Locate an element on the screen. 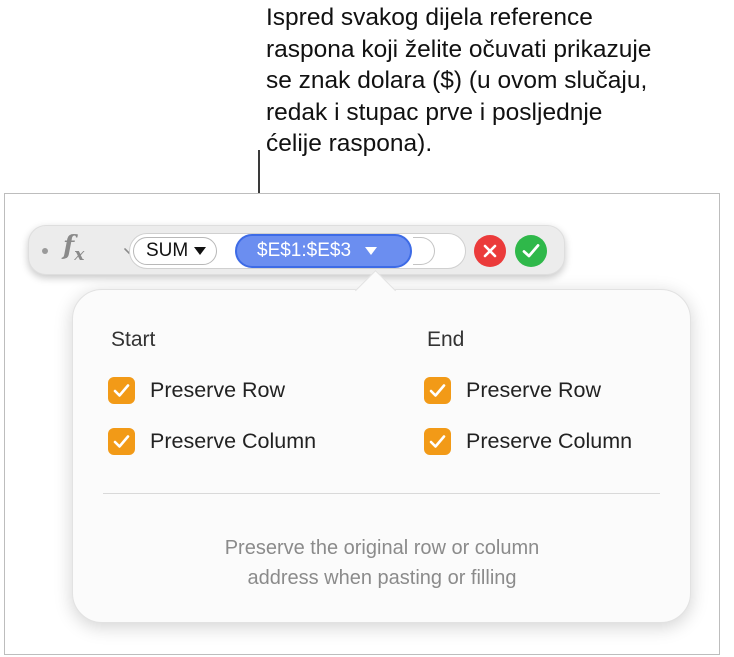 The image size is (734, 657). range-reference-text: $E$1:$E$3 is located at coordinates (304, 250).